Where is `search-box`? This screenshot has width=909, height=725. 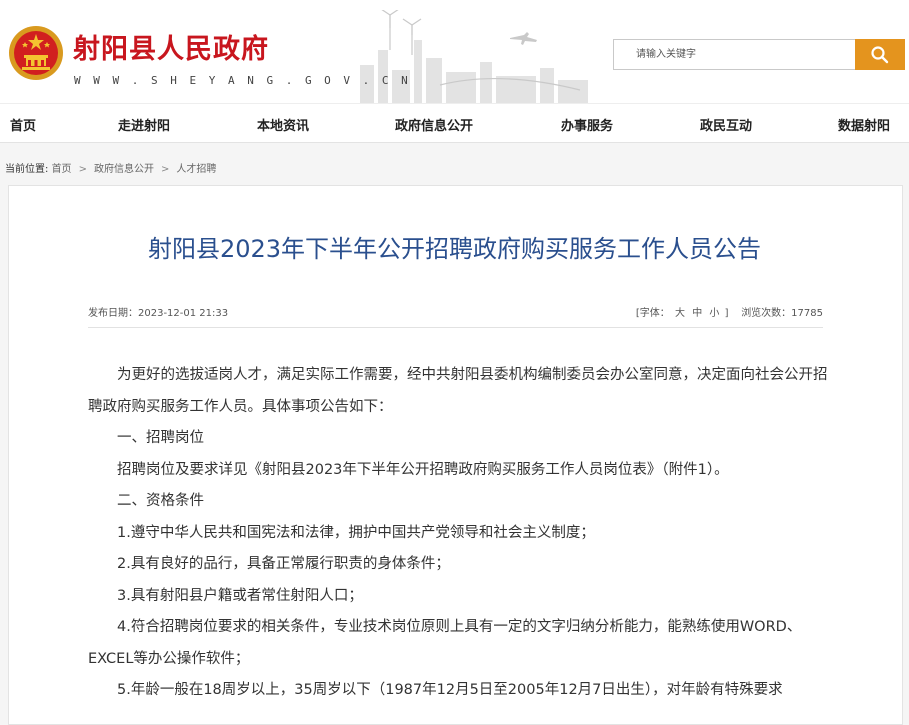 search-box is located at coordinates (734, 54).